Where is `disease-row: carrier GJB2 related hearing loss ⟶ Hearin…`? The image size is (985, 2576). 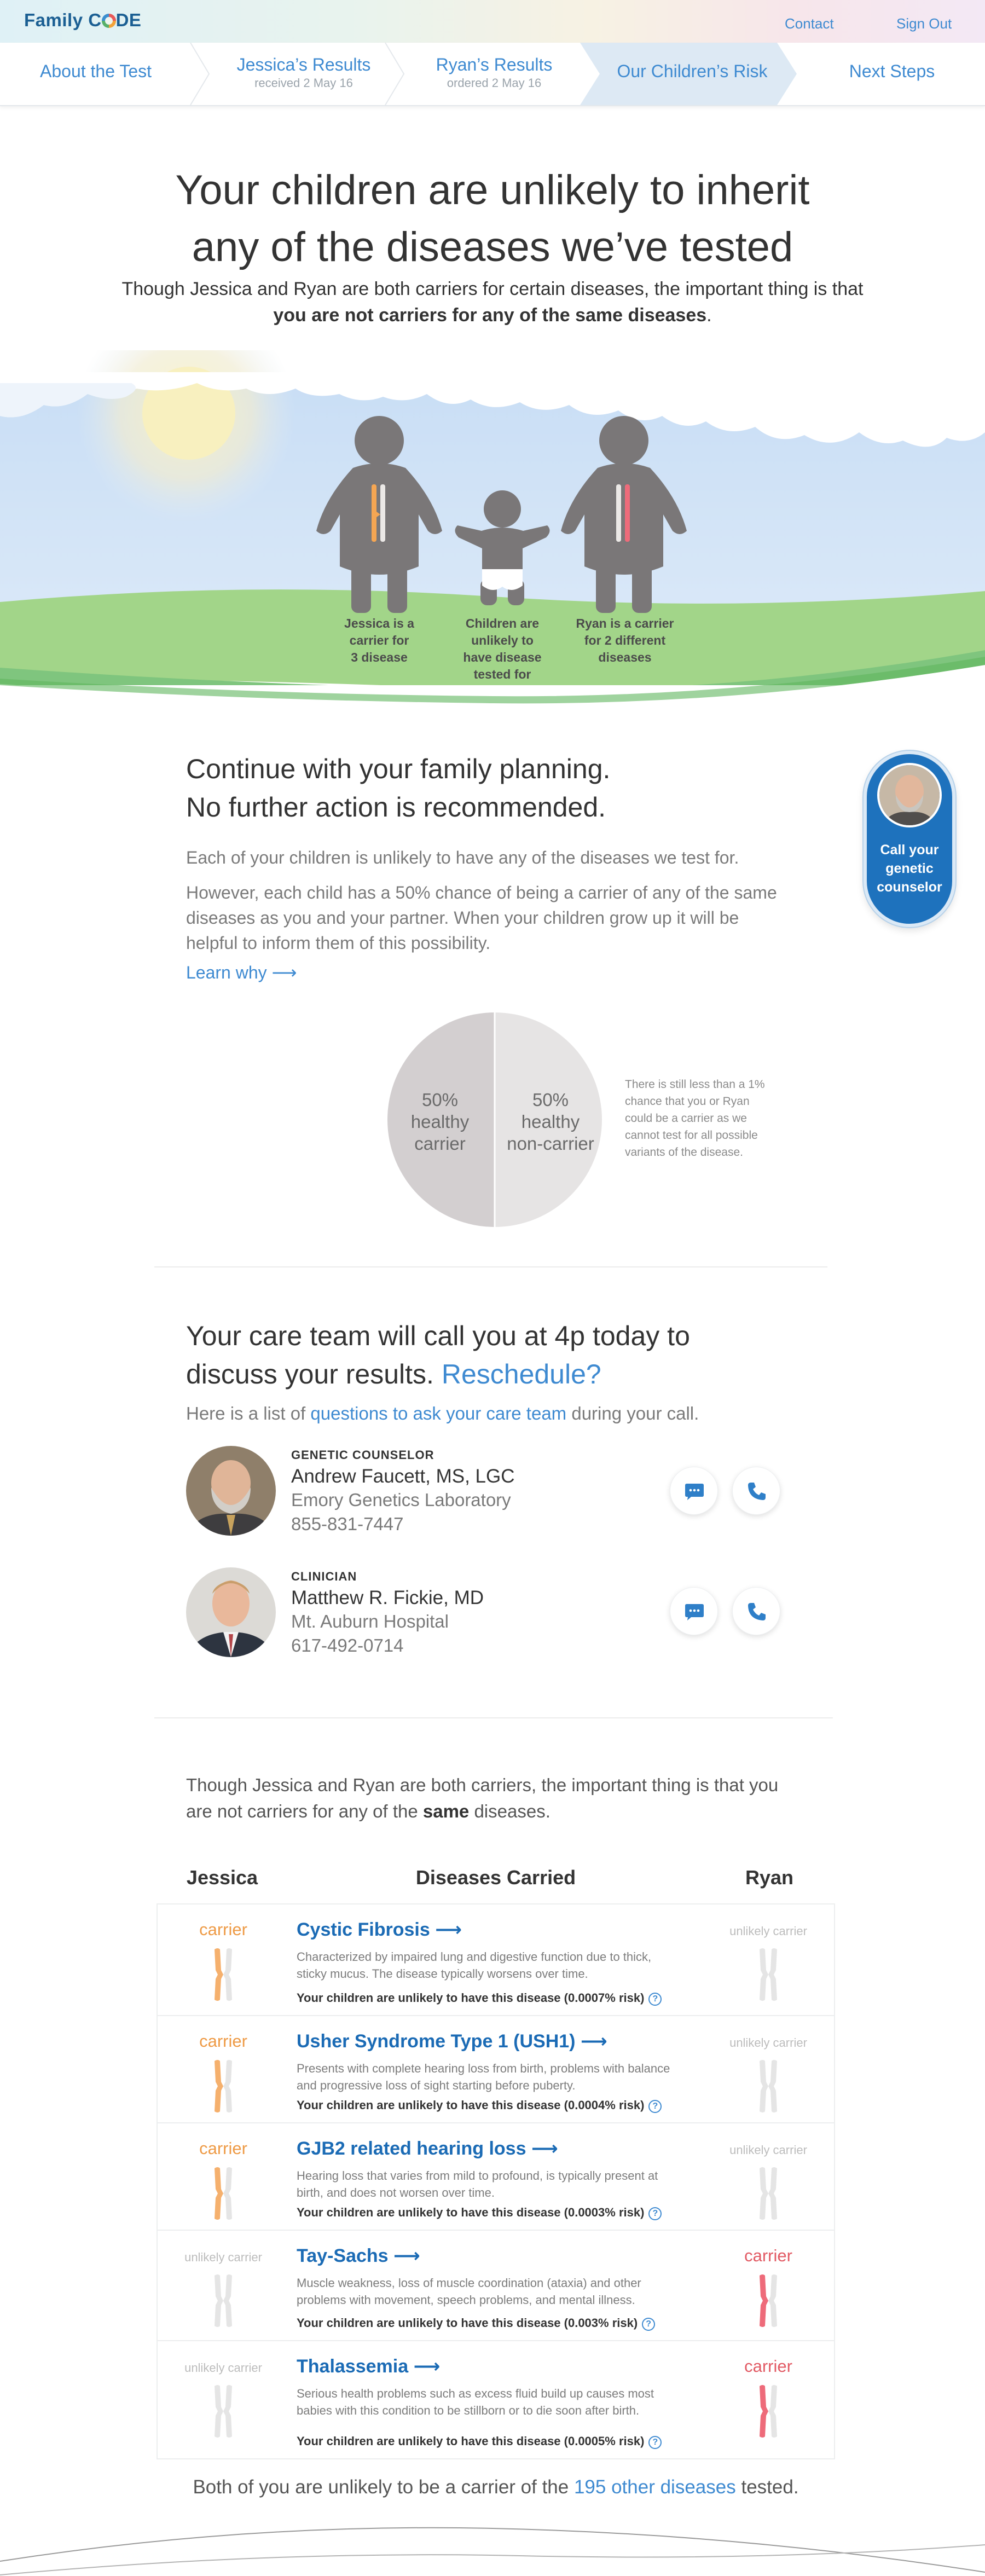
disease-row: carrier GJB2 related hearing loss ⟶ Hearin… is located at coordinates (496, 2176).